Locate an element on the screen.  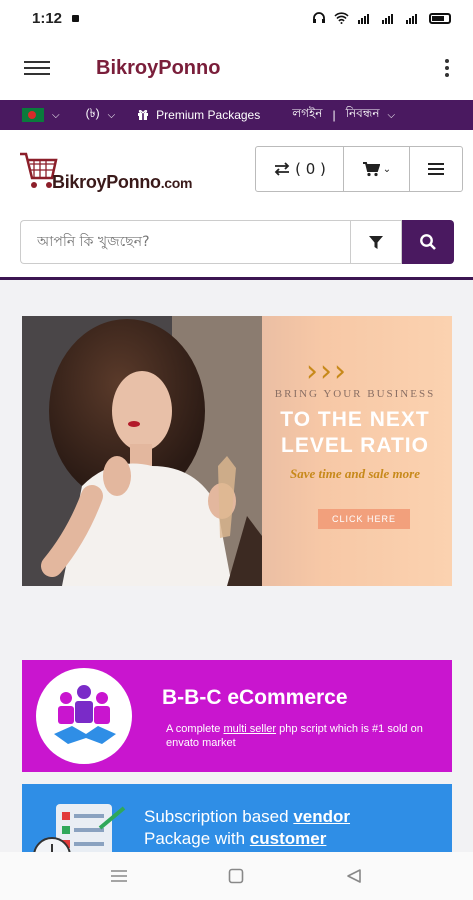
subscription-line2-prefix: Package with is located at coordinates (197, 838).